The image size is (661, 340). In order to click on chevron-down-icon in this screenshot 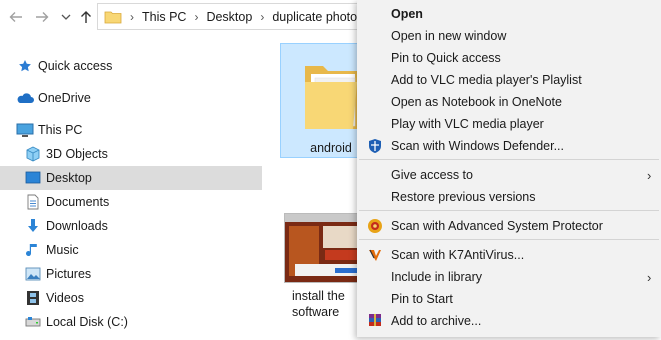, I will do `click(66, 17)`.